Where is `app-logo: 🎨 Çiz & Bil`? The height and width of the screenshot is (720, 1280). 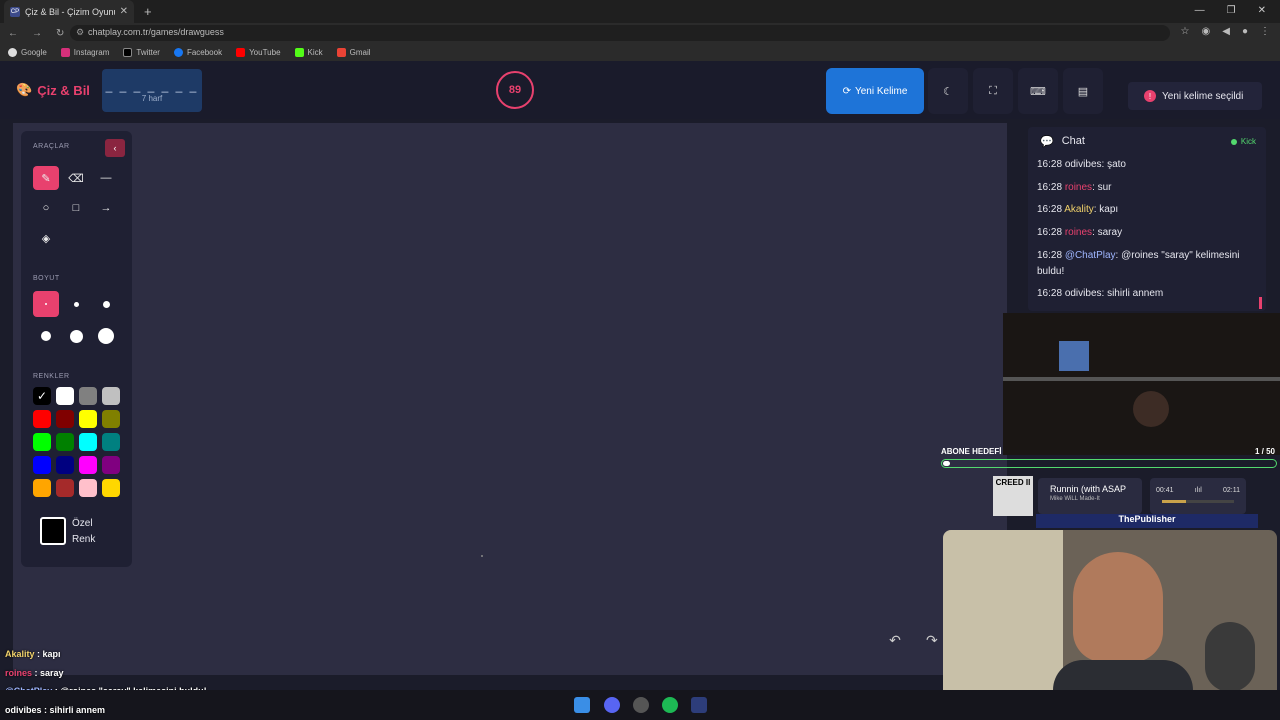 app-logo: 🎨 Çiz & Bil is located at coordinates (53, 90).